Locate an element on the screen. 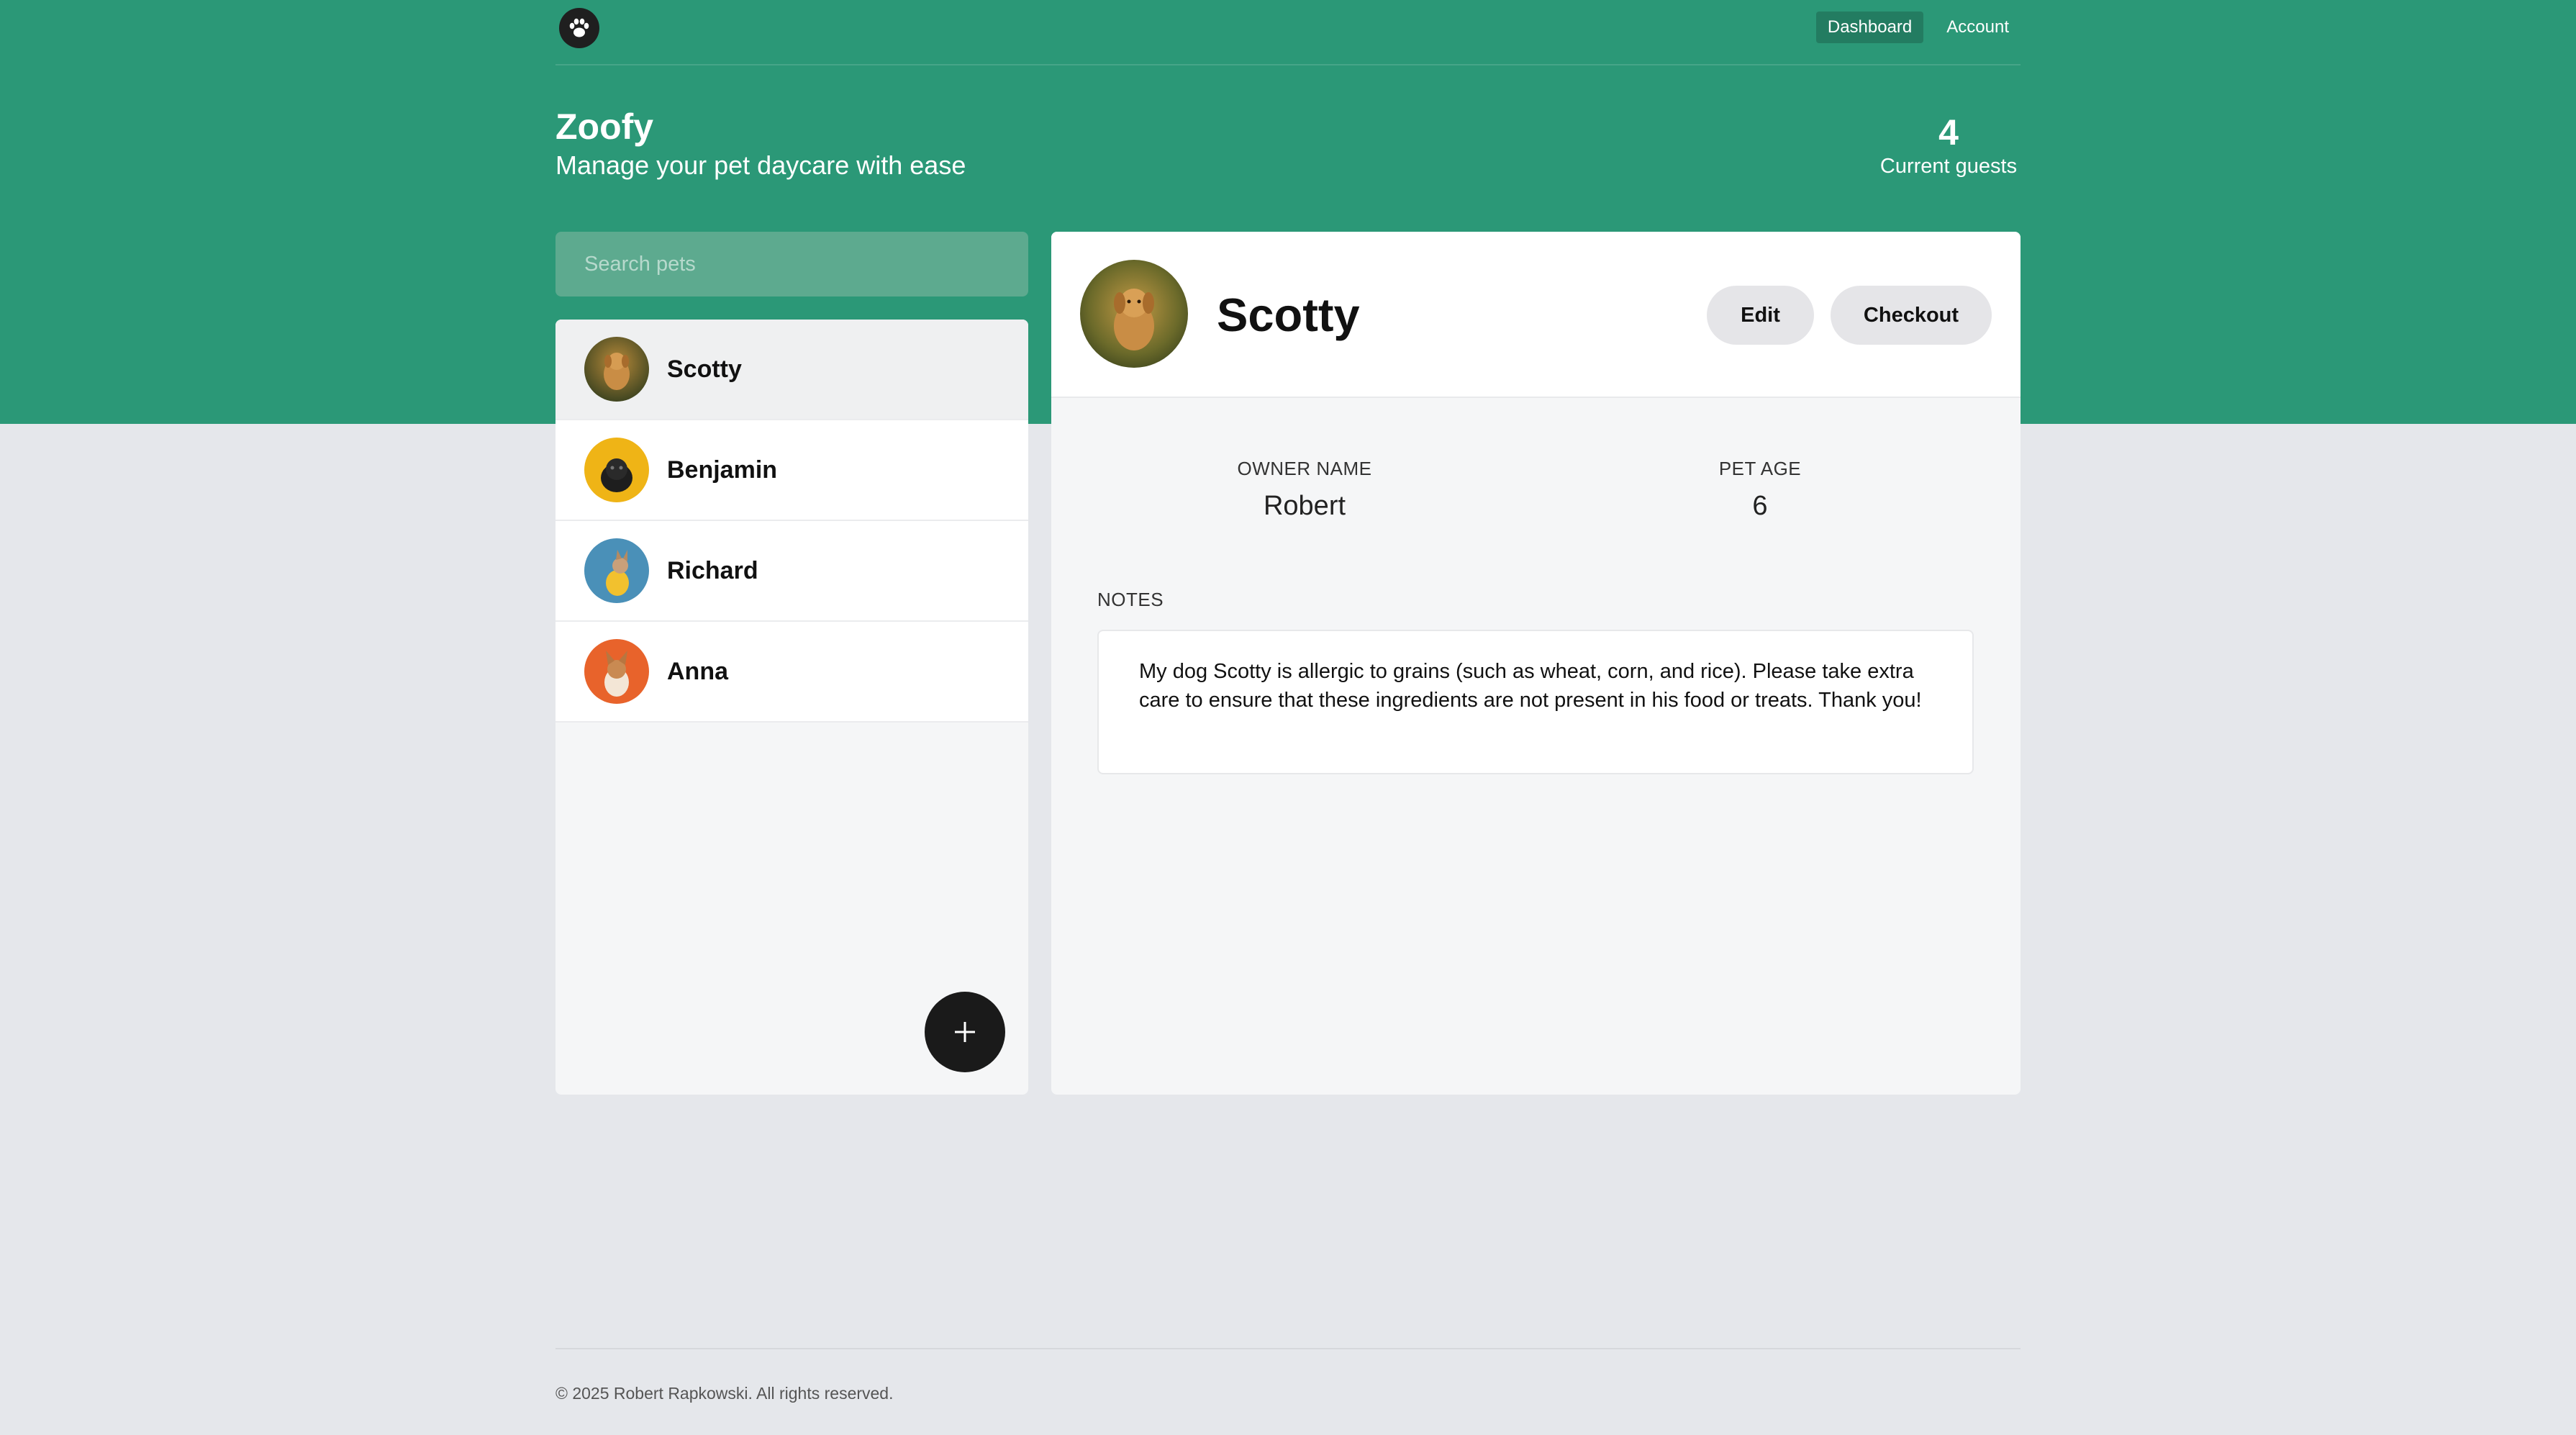 The height and width of the screenshot is (1435, 2576). pet-list-item-scotty: Scotty is located at coordinates (791, 370).